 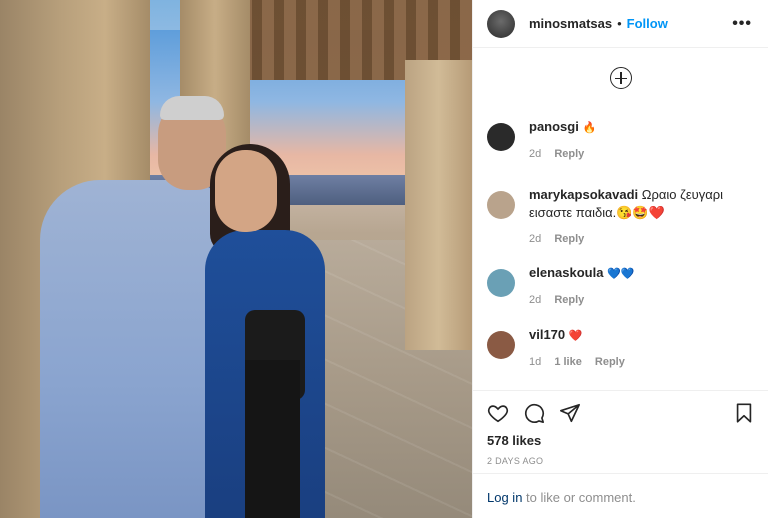 I want to click on login-prompt: Log in to like or comment., so click(x=620, y=495).